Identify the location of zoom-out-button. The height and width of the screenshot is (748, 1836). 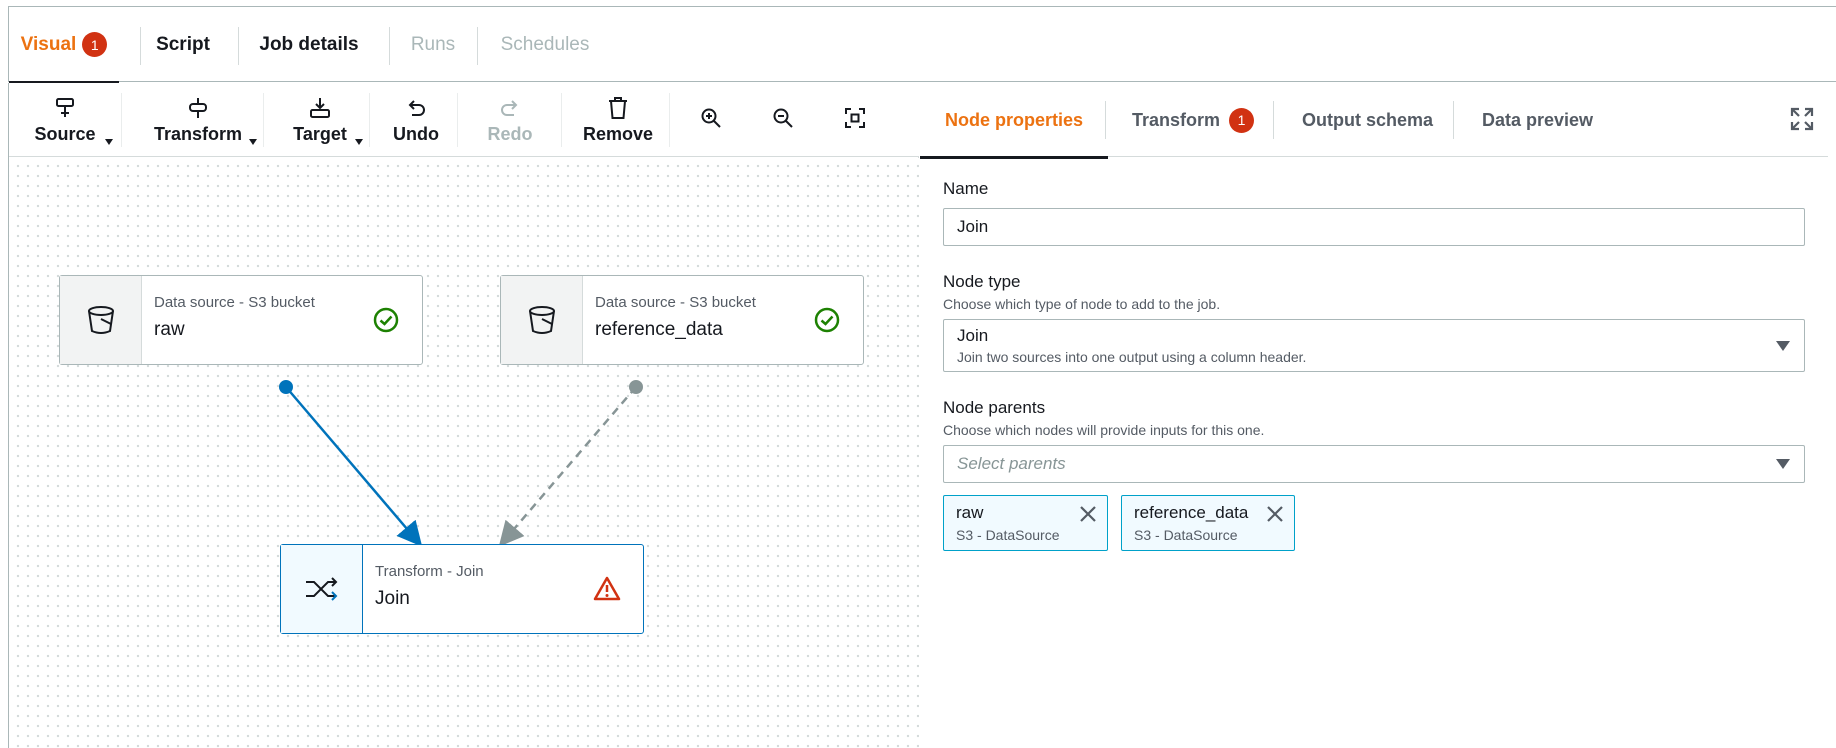
(783, 120).